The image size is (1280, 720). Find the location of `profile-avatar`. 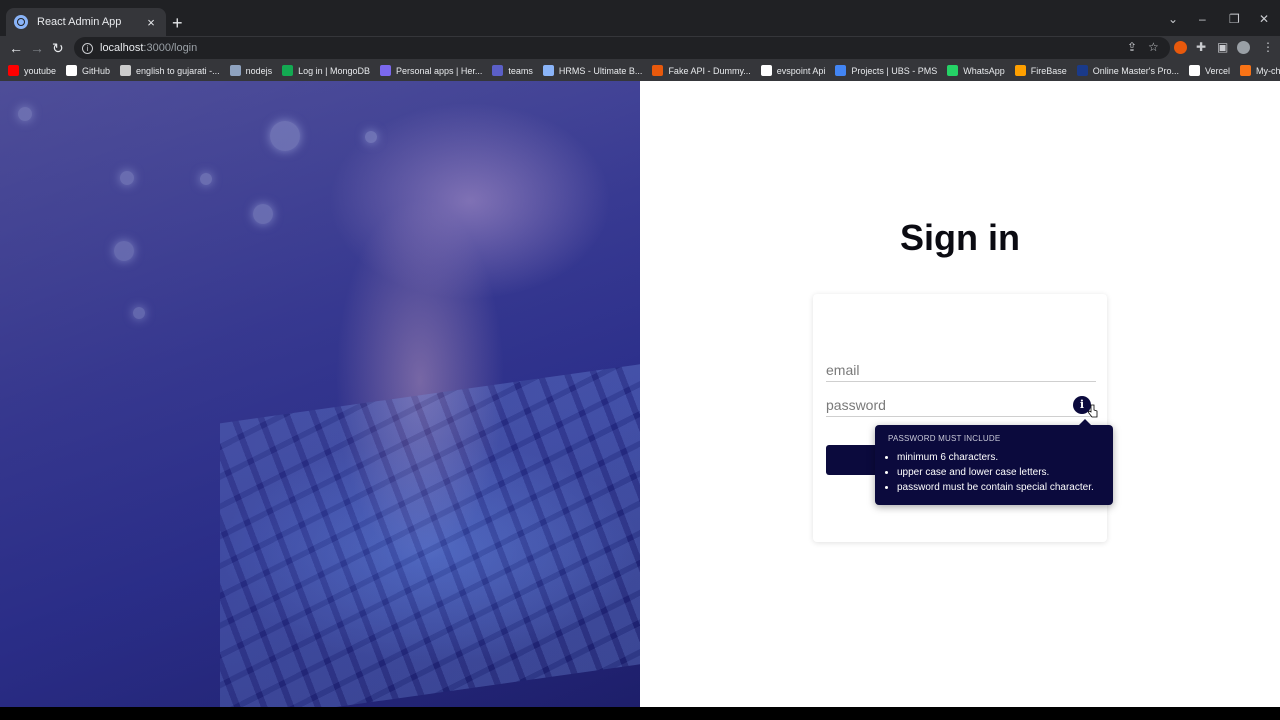

profile-avatar is located at coordinates (1243, 47).